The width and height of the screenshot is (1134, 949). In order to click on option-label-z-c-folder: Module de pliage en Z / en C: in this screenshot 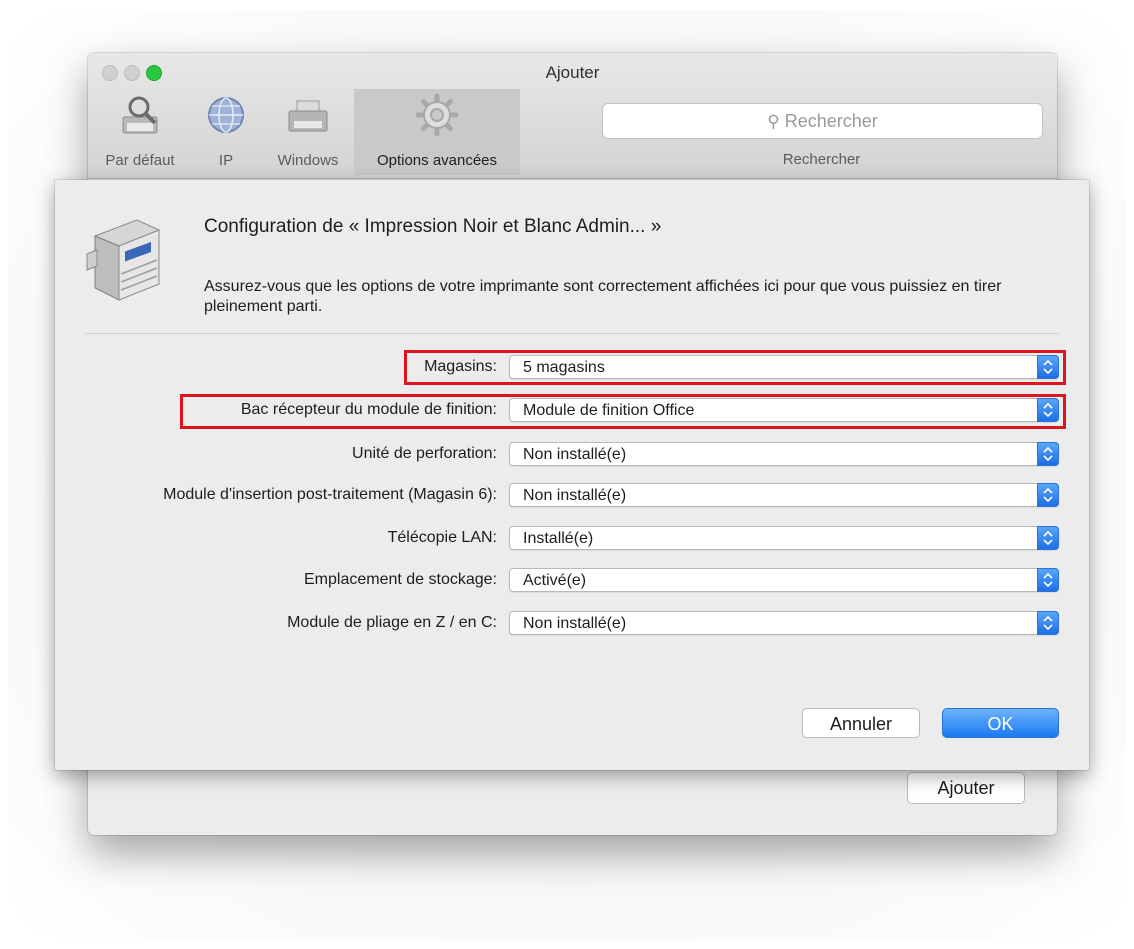, I will do `click(392, 622)`.